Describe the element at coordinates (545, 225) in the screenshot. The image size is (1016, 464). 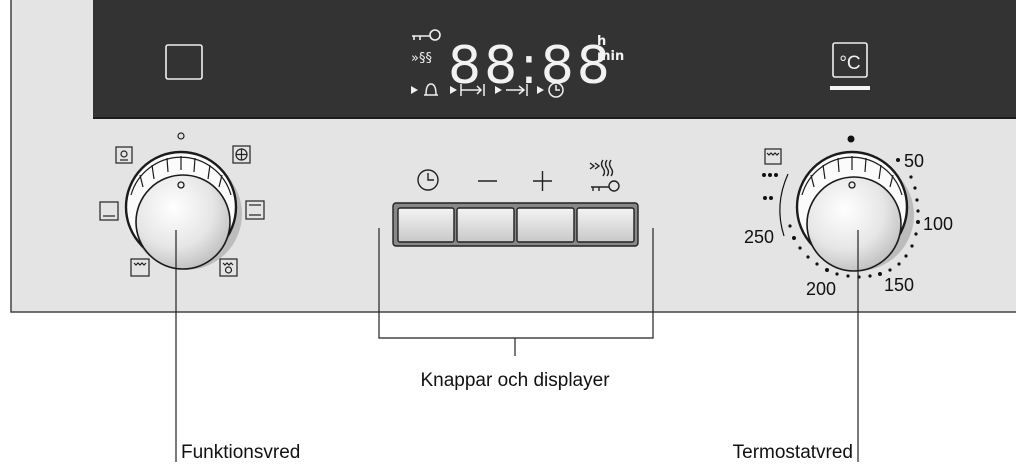
I see `plus-button` at that location.